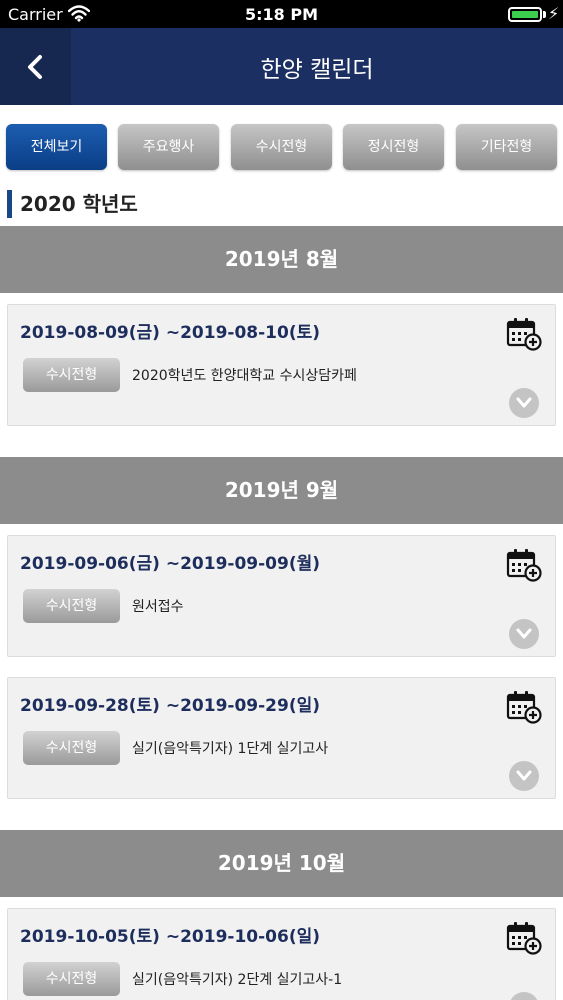 The image size is (563, 1000). What do you see at coordinates (170, 564) in the screenshot?
I see `event-date: 2019-09-06(금) ~2019-09-09(월)` at bounding box center [170, 564].